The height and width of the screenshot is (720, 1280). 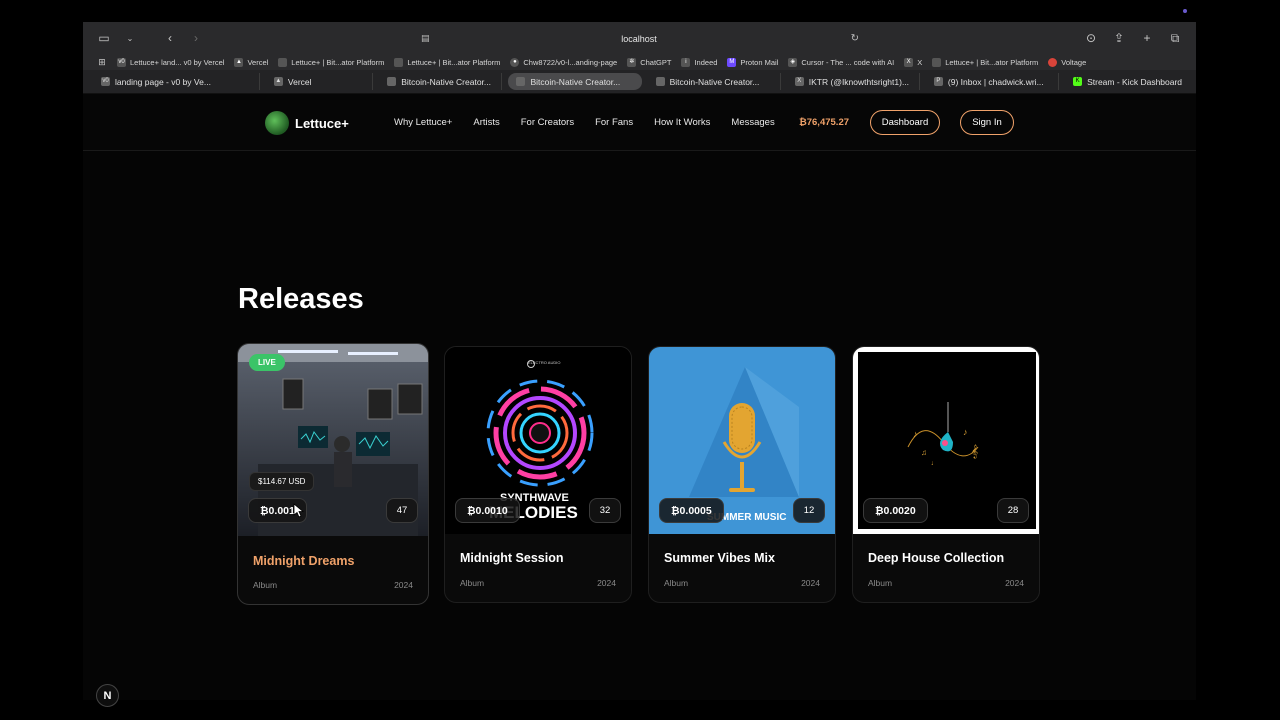 I want to click on tab-overview-icon: ⧉, so click(x=1175, y=38).